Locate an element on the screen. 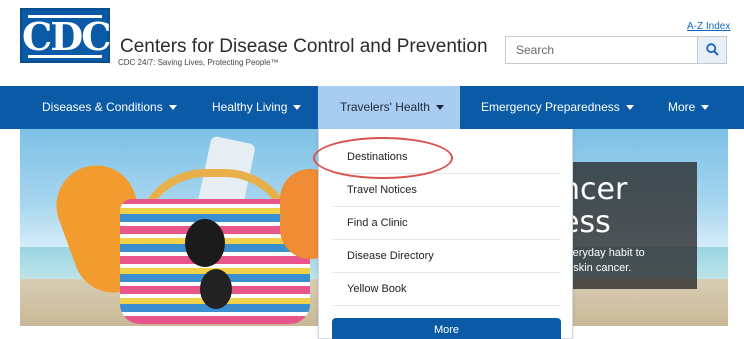  nav-diseases-conditions: Diseases & Conditions is located at coordinates (109, 107).